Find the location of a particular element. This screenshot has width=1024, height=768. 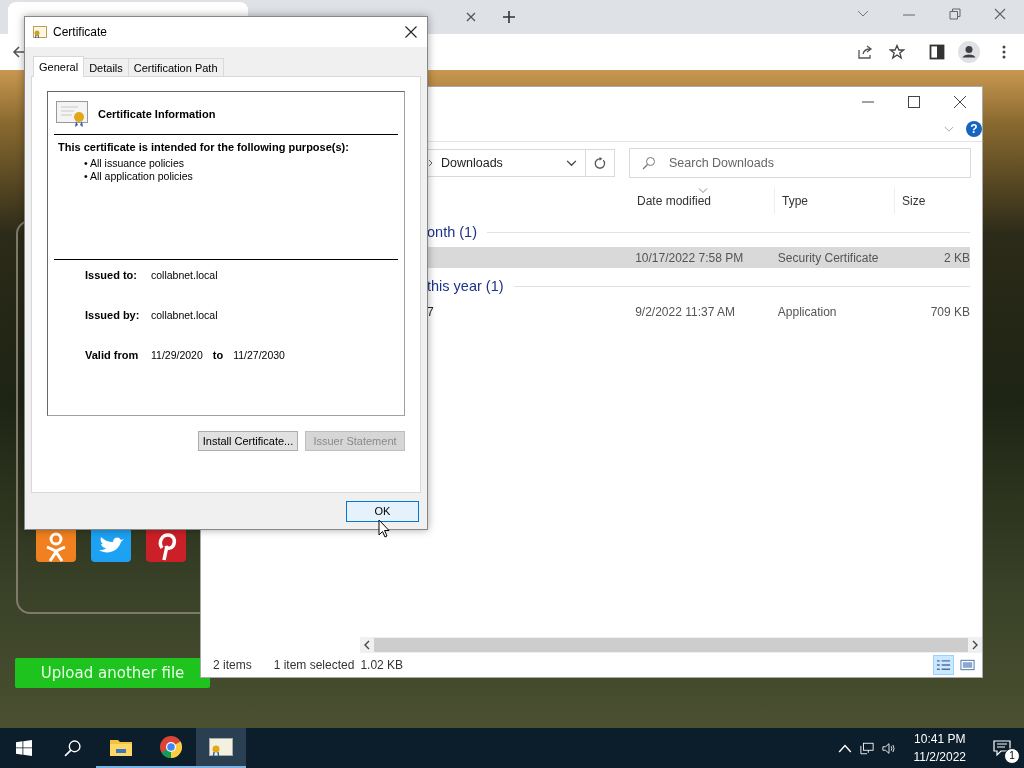

section-heading: Certificate Information is located at coordinates (157, 114).